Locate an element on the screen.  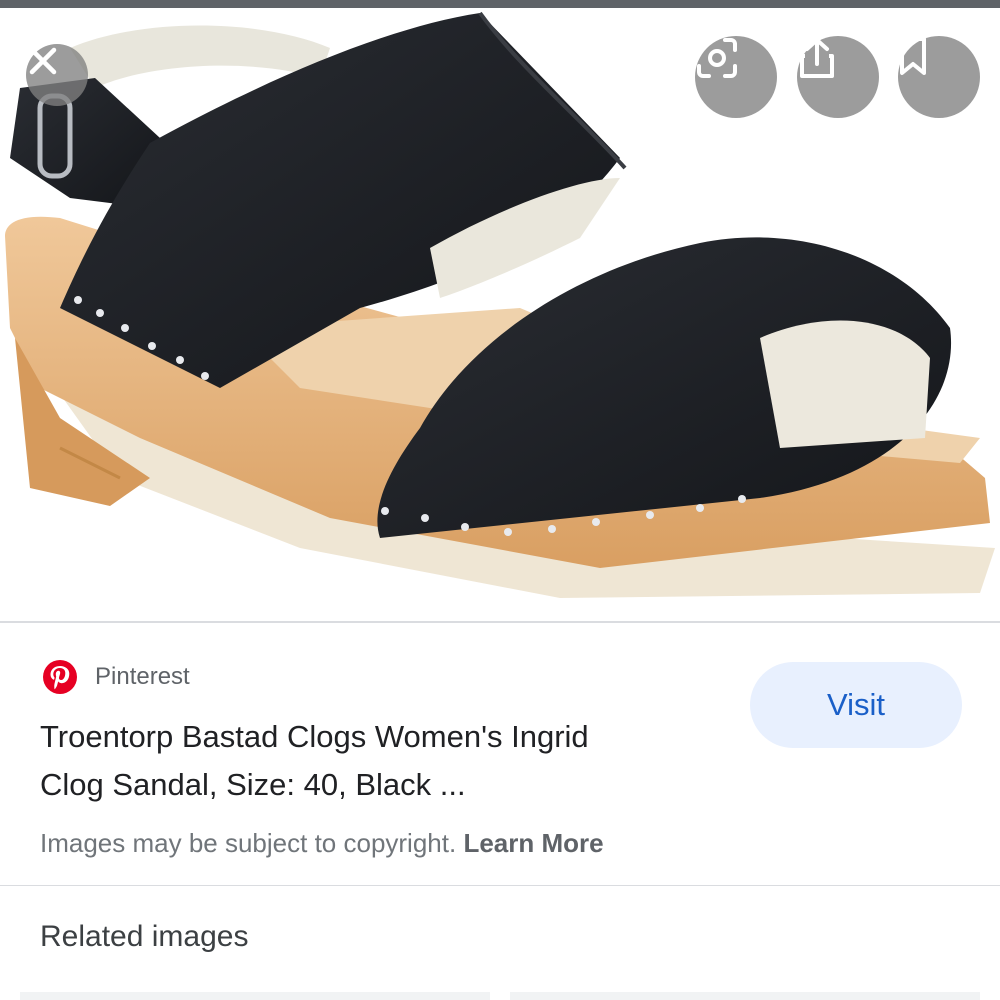
source-name: Pinterest is located at coordinates (142, 676).